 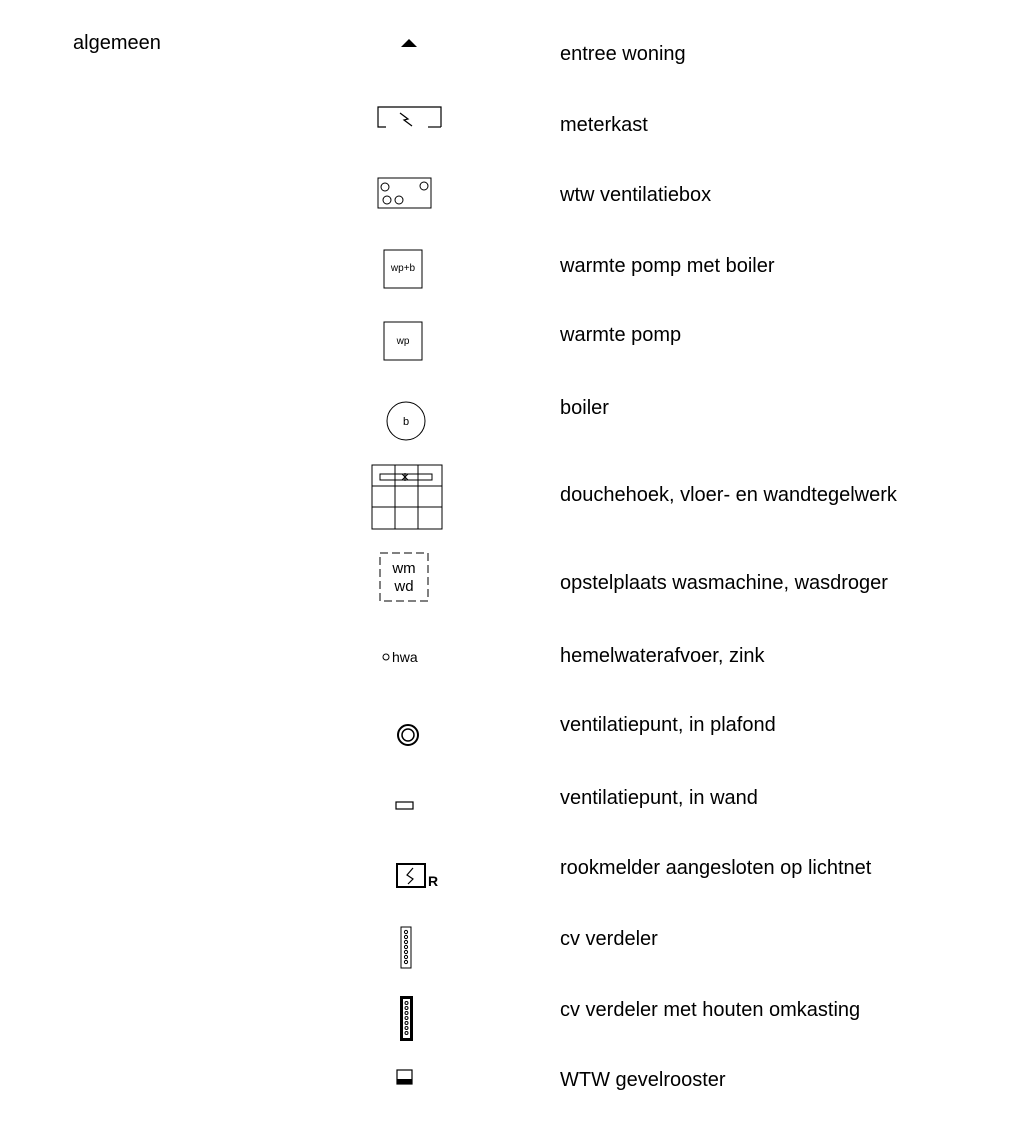 I want to click on legend-label: ventilatiepunt, in plafond, so click(x=668, y=725).